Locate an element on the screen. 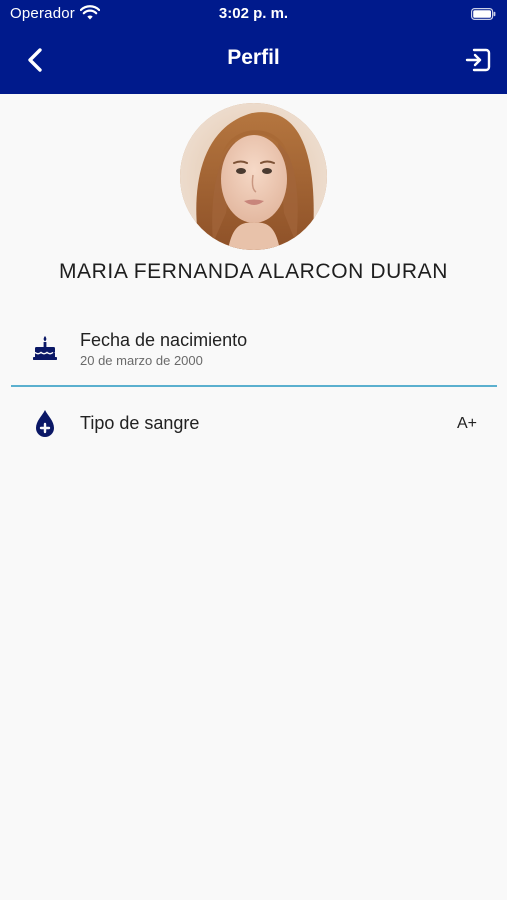 The height and width of the screenshot is (900, 507). status-time: 3:02 p. m. is located at coordinates (253, 13).